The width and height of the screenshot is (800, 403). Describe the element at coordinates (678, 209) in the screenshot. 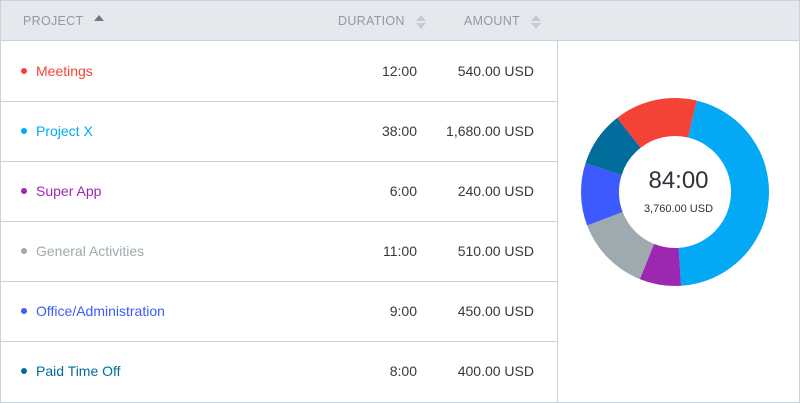

I see `total-amount: 3,760.00 USD` at that location.